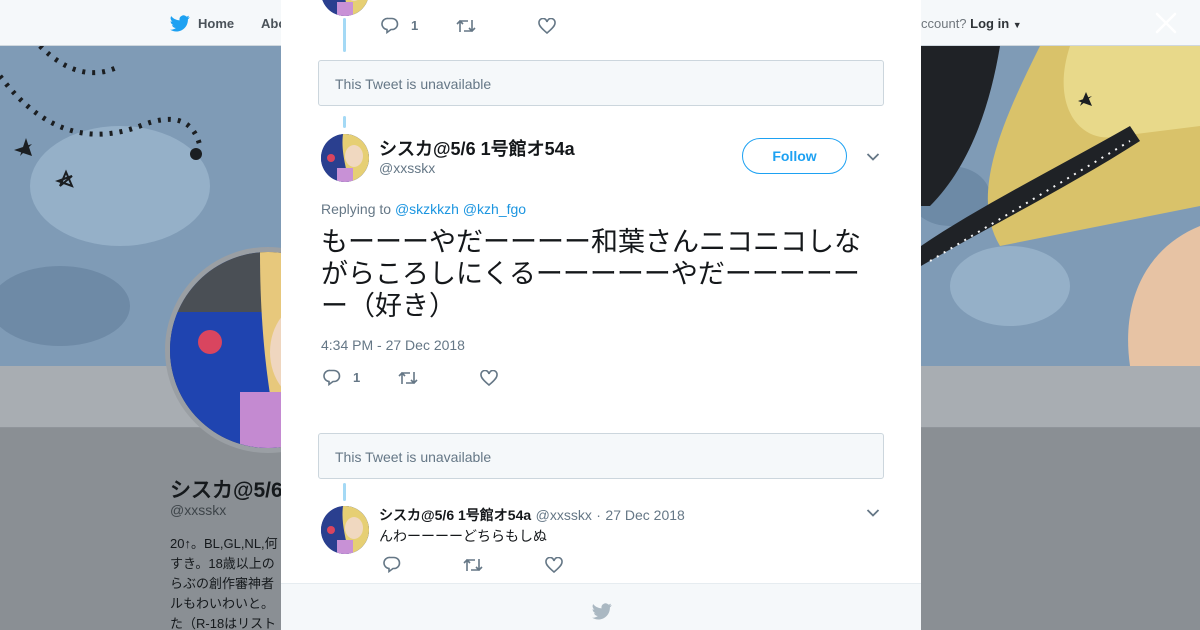 This screenshot has width=1200, height=630. What do you see at coordinates (216, 23) in the screenshot?
I see `nav-home-label: Home` at bounding box center [216, 23].